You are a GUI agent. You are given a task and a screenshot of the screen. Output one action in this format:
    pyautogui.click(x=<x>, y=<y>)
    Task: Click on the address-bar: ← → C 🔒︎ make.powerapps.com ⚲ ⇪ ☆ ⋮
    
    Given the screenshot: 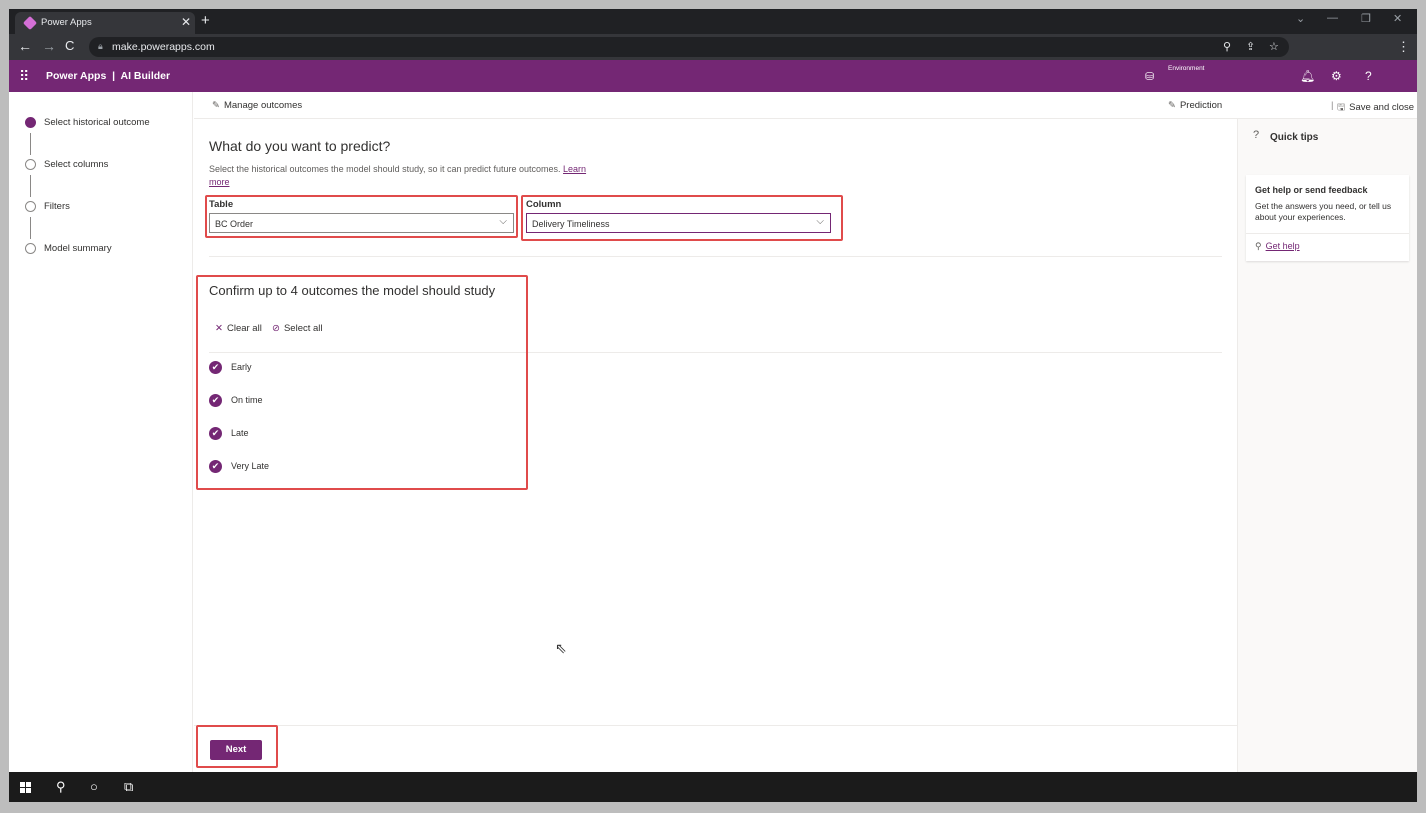 What is the action you would take?
    pyautogui.click(x=713, y=47)
    